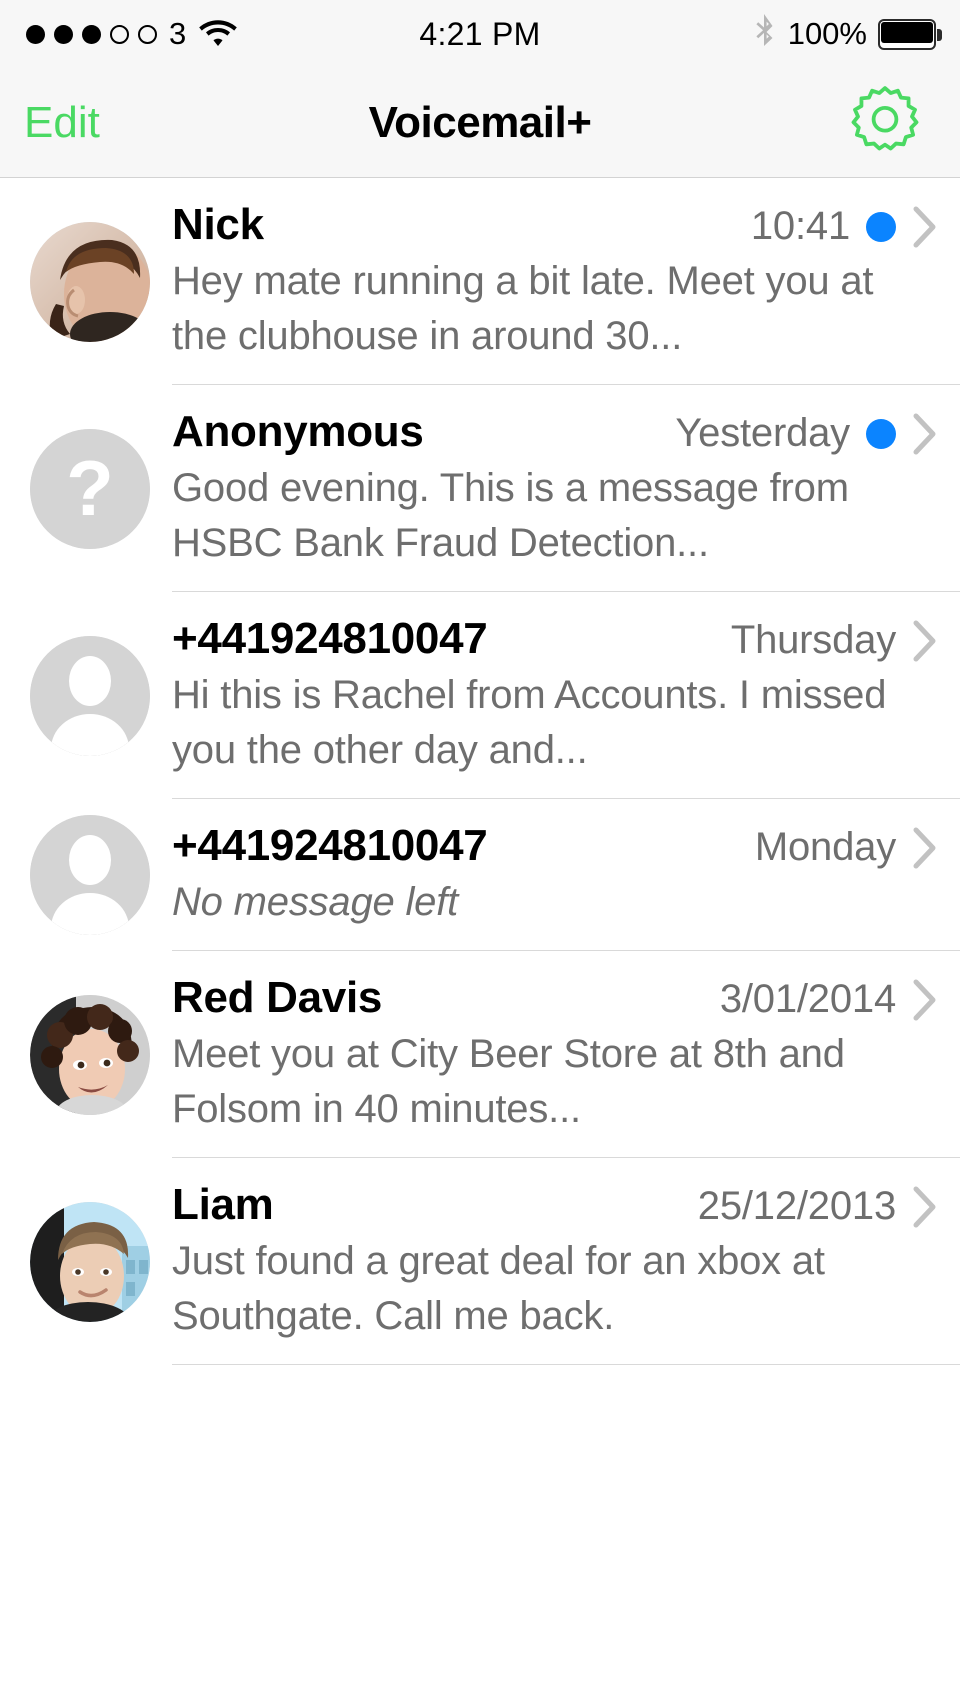 The width and height of the screenshot is (960, 1704). I want to click on voicemail-row-meta: 10:41, so click(835, 226).